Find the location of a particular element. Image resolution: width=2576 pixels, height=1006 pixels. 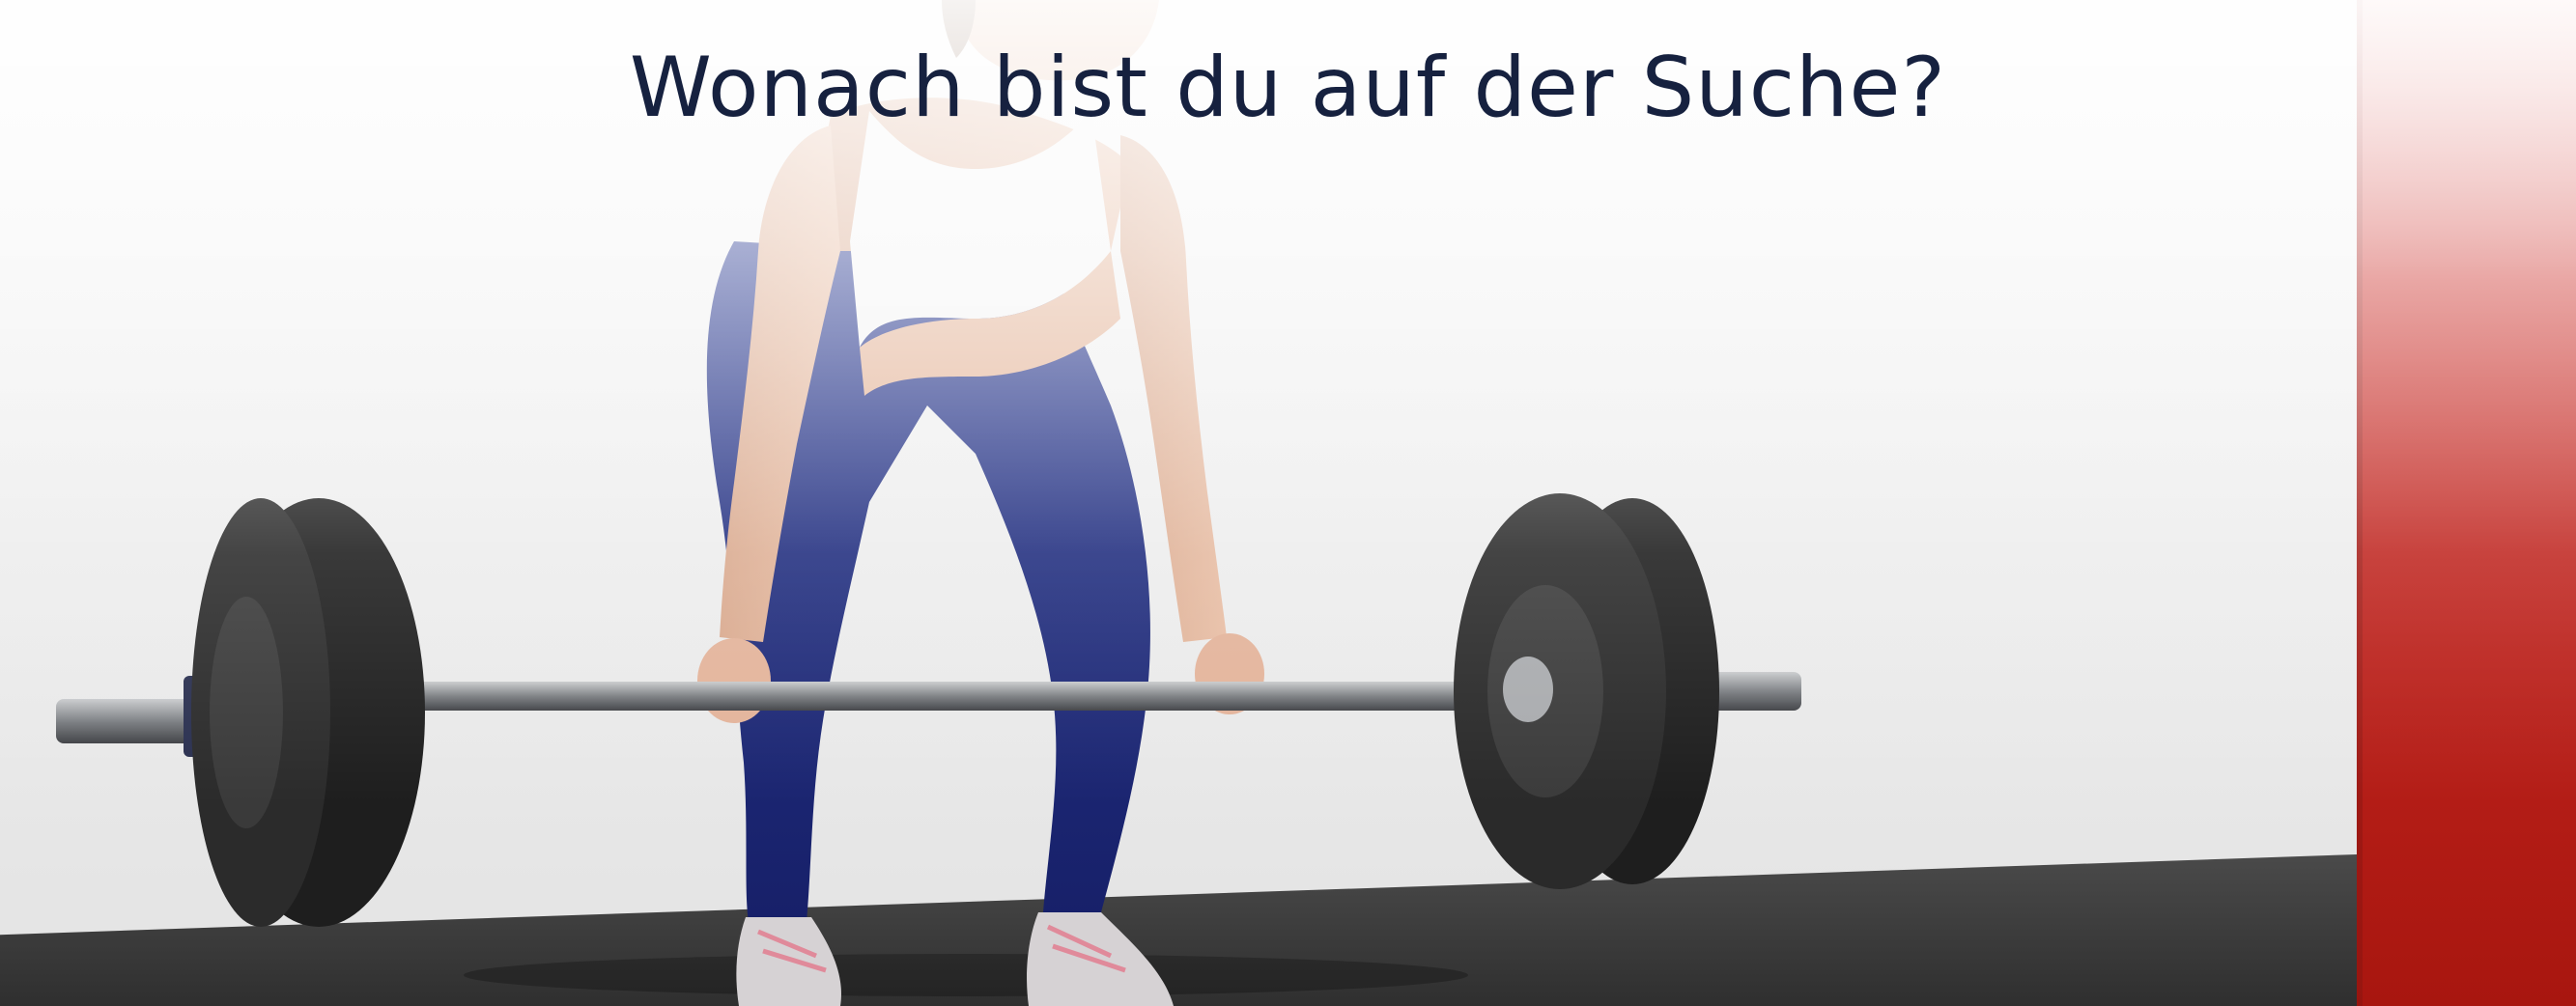

hero-title: Wonach bist du auf der Suche? is located at coordinates (1288, 88).